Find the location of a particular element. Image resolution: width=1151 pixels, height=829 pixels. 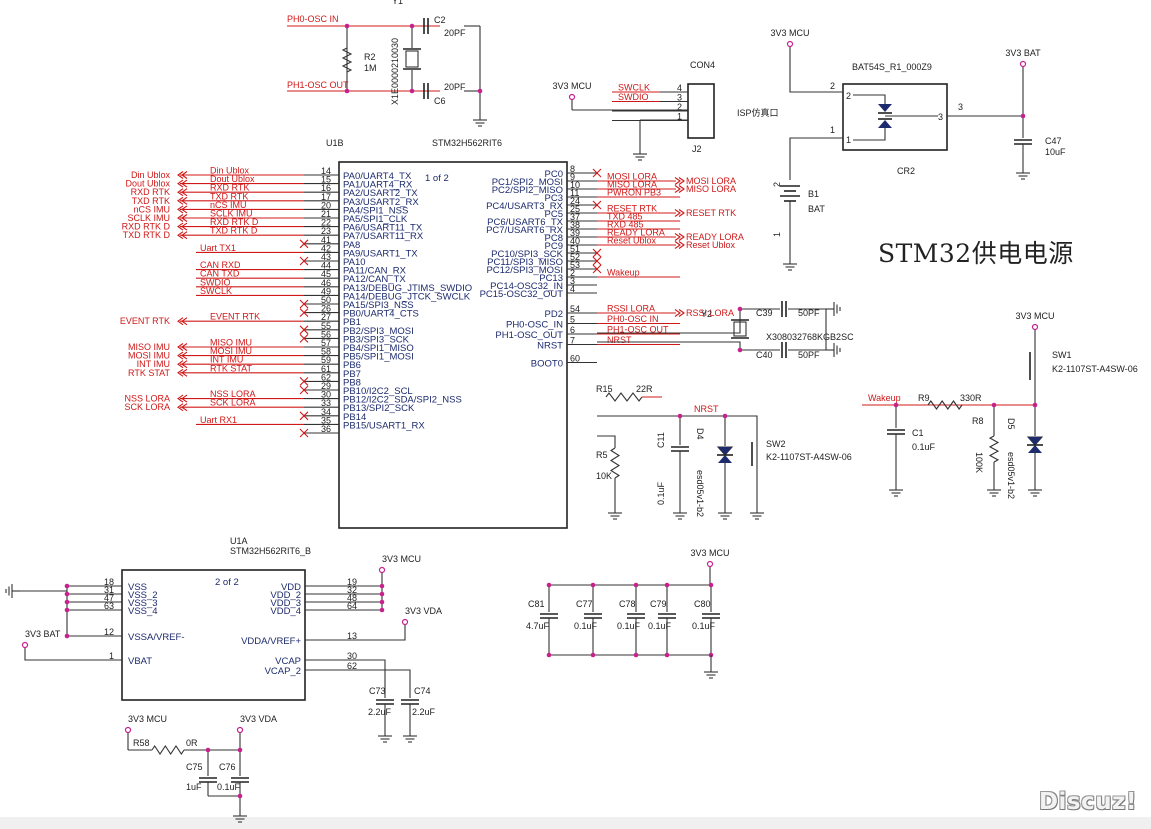

switch-sw2-ref: SW2 is located at coordinates (776, 444).